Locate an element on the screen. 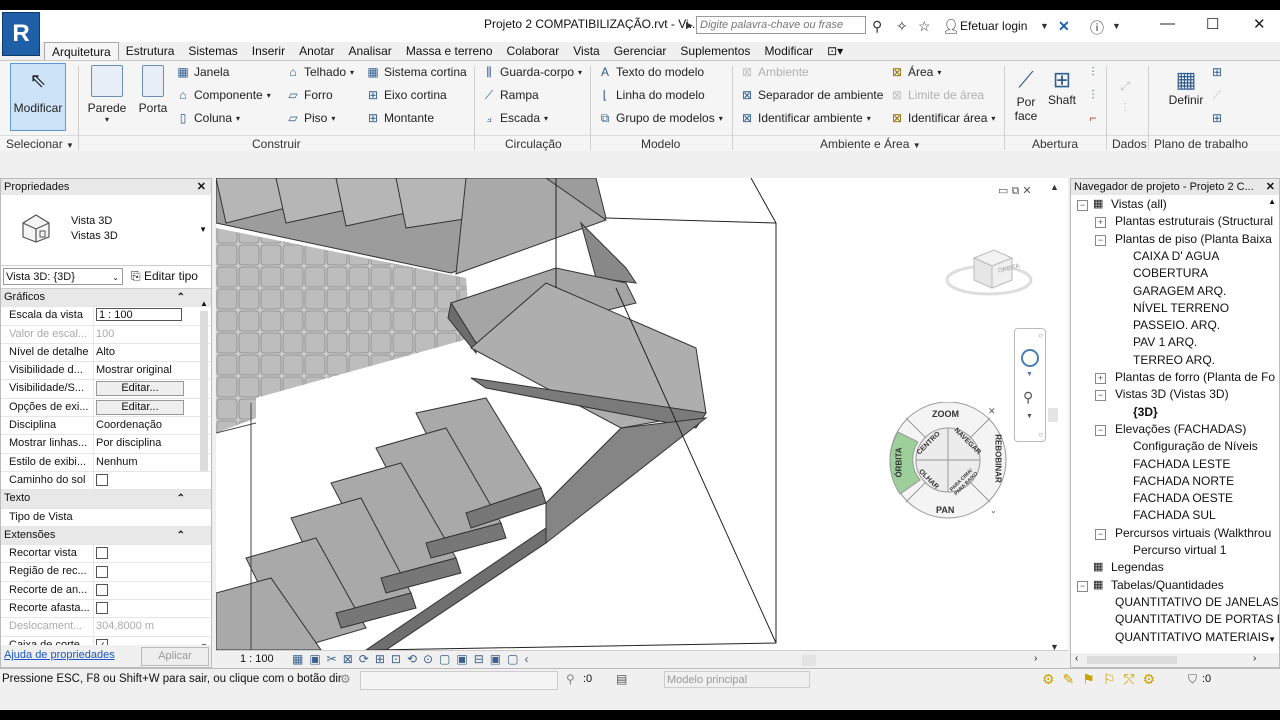  viewport-scroll-down-icon: ▼ is located at coordinates (1054, 646).